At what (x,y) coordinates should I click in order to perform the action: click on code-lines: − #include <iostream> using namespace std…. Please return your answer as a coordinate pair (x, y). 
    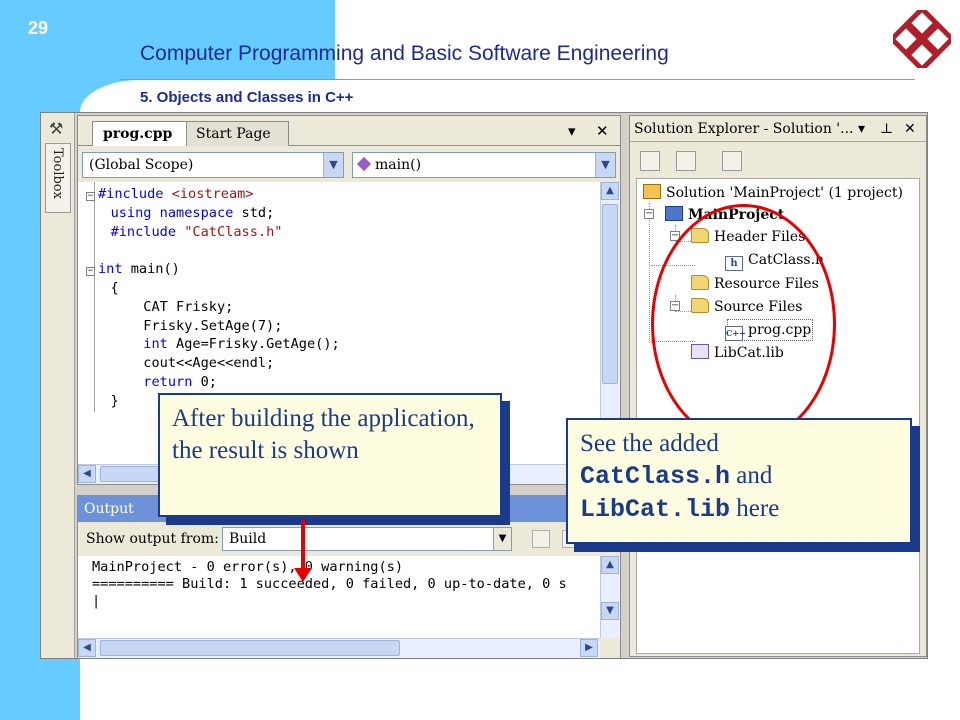
    Looking at the image, I should click on (213, 297).